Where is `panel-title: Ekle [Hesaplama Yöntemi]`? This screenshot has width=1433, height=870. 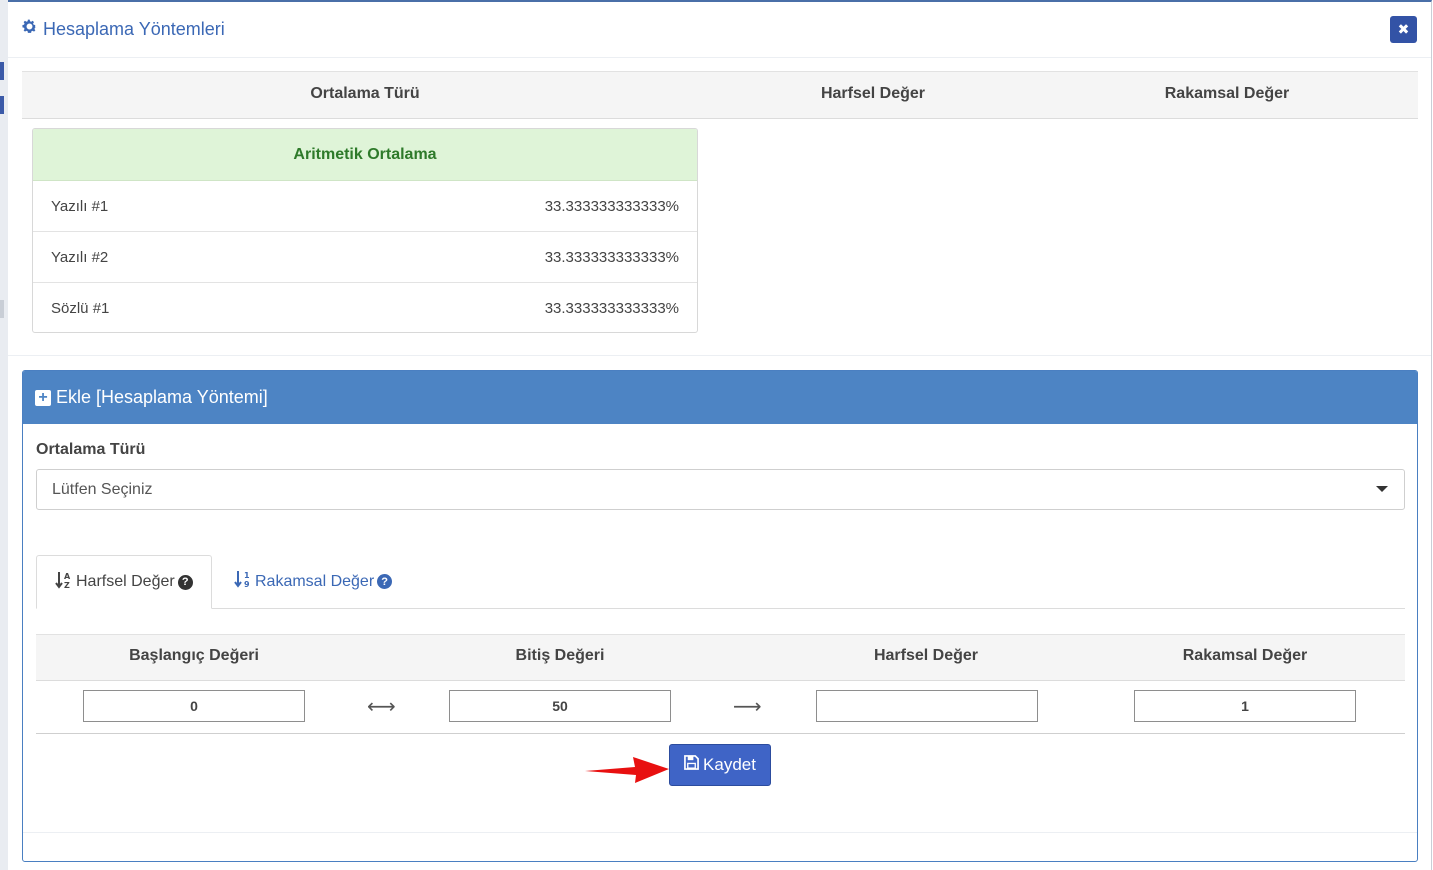
panel-title: Ekle [Hesaplama Yöntemi] is located at coordinates (162, 397).